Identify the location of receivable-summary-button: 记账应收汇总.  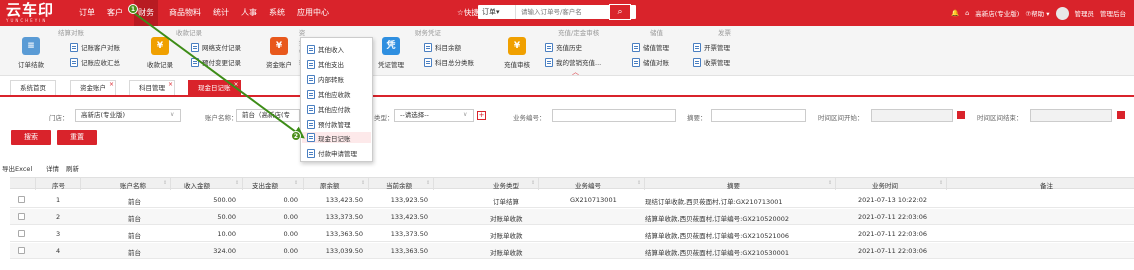
(95, 62).